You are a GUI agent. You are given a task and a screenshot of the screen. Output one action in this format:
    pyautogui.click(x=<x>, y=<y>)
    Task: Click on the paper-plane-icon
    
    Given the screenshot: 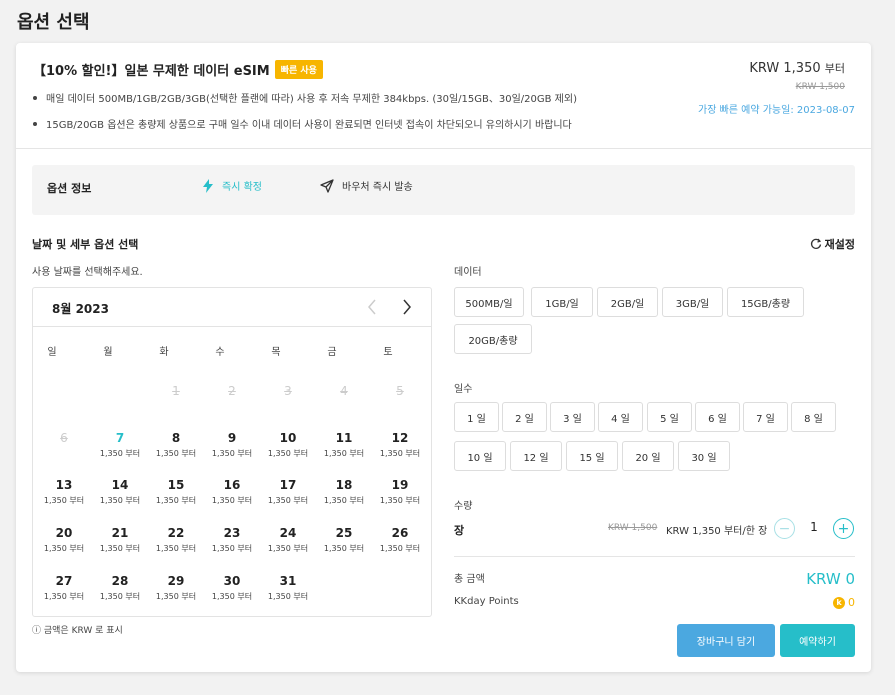 What is the action you would take?
    pyautogui.click(x=327, y=185)
    